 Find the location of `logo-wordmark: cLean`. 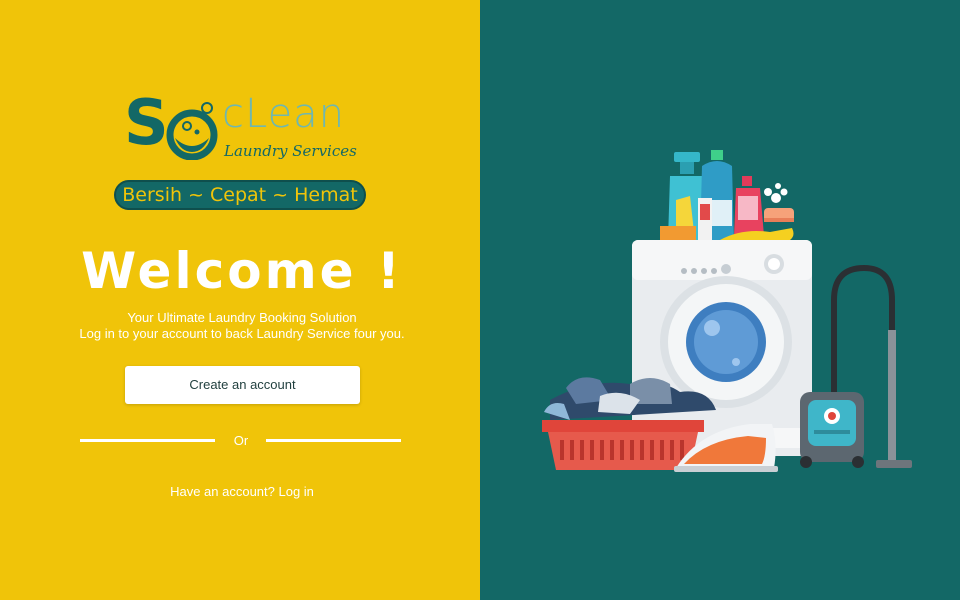

logo-wordmark: cLean is located at coordinates (284, 114).